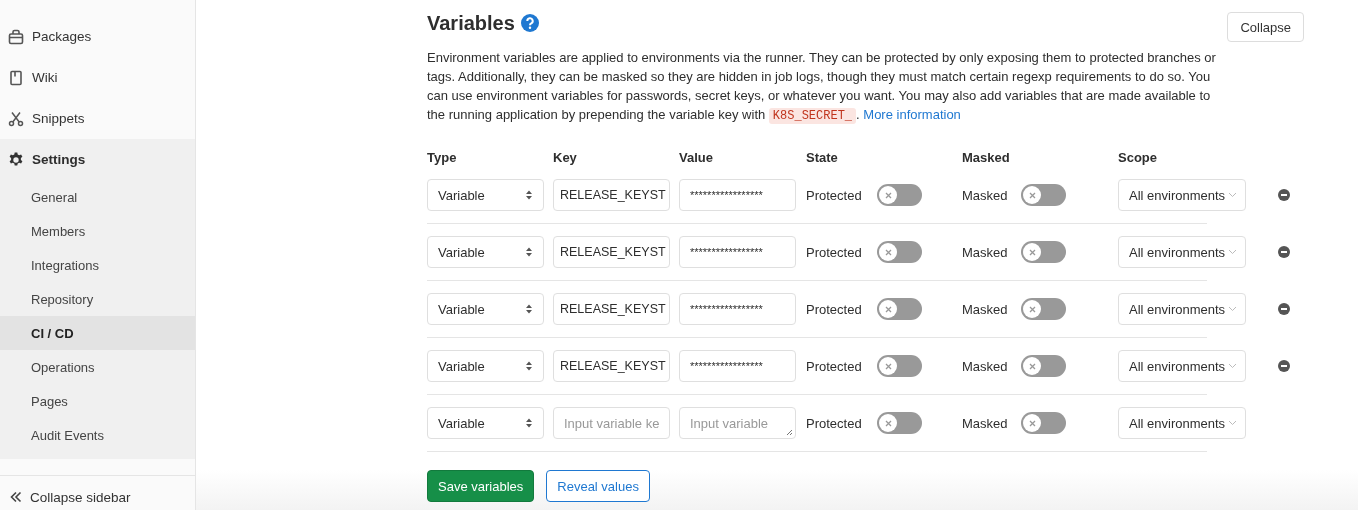  I want to click on sidebar-subitem: Repository, so click(97, 299).